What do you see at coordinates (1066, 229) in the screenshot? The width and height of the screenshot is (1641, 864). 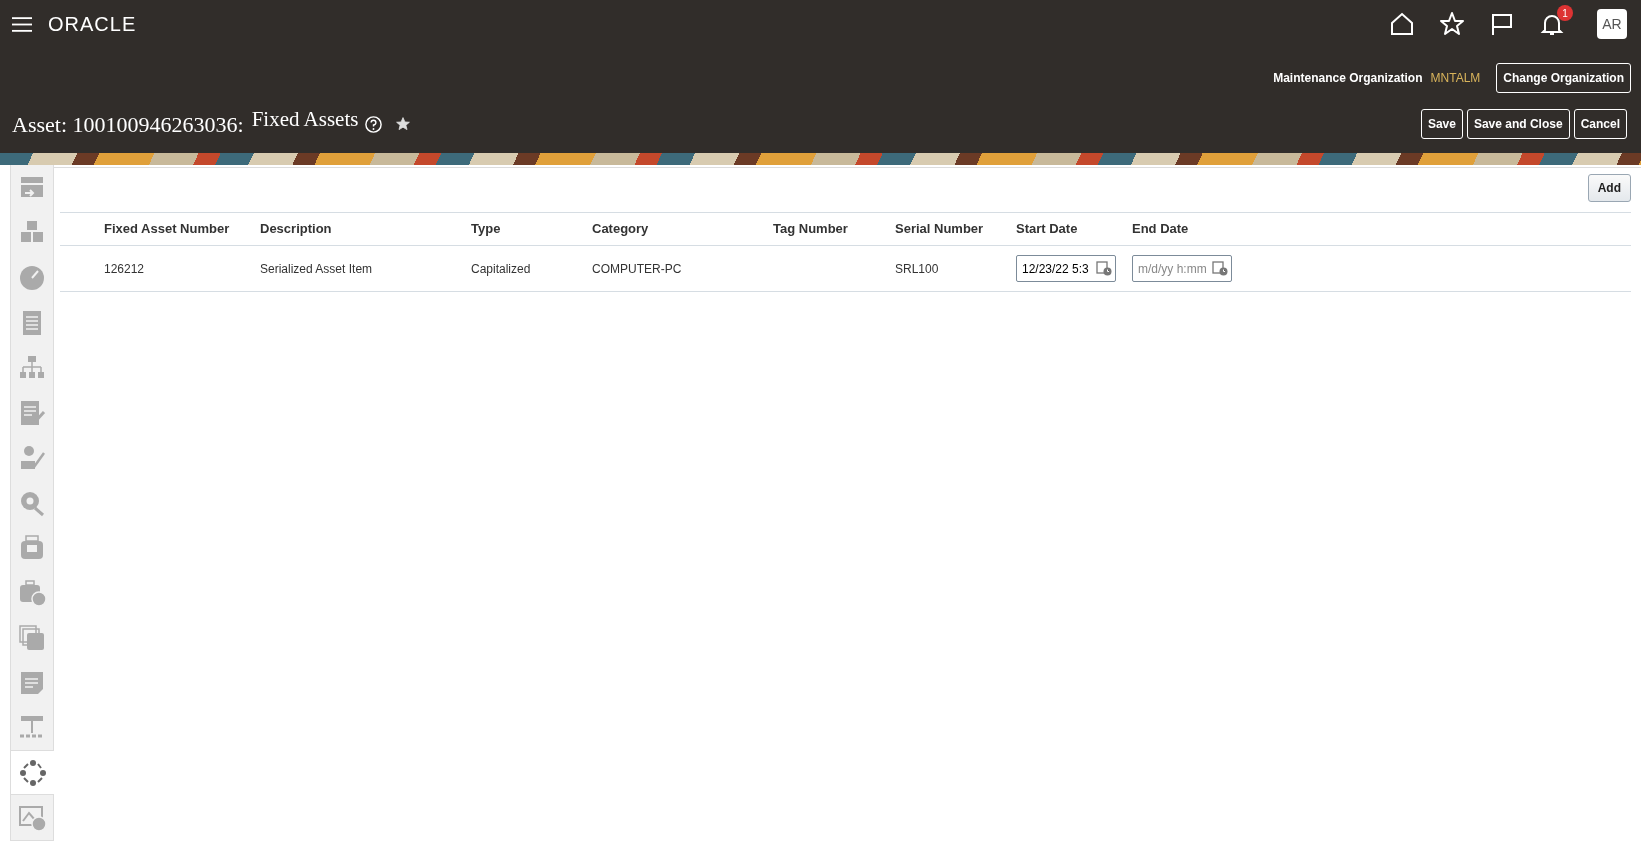 I see `column-header: Start Date` at bounding box center [1066, 229].